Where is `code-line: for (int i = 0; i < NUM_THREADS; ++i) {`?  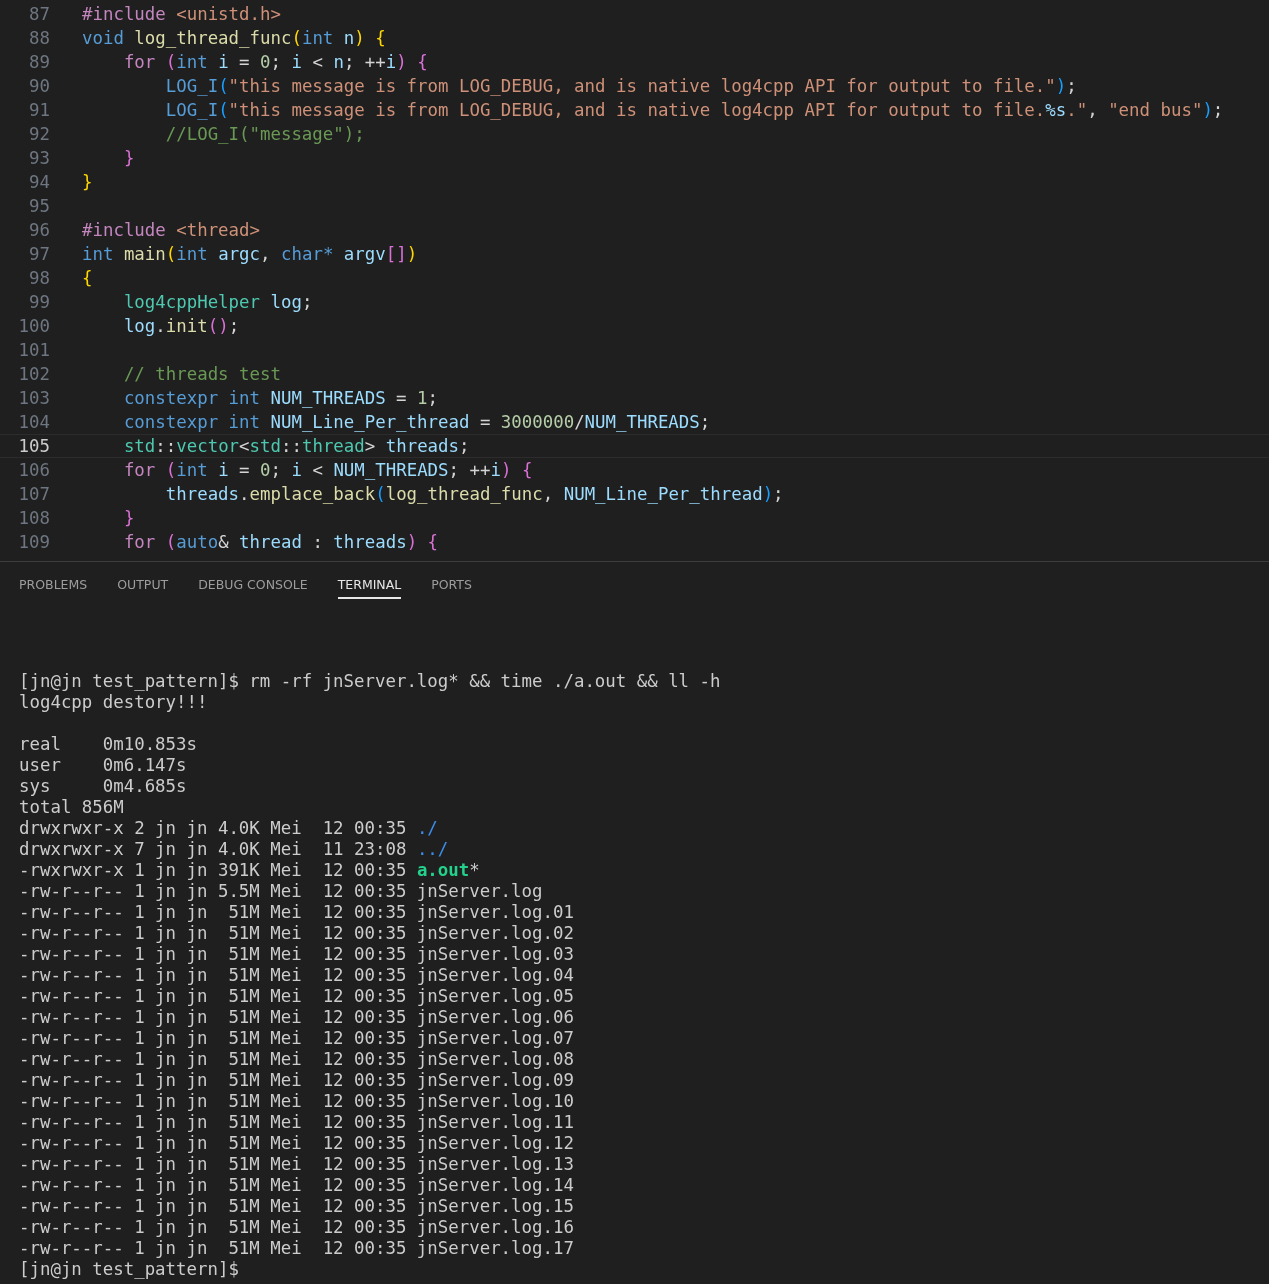 code-line: for (int i = 0; i < NUM_THREADS; ++i) { is located at coordinates (327, 470).